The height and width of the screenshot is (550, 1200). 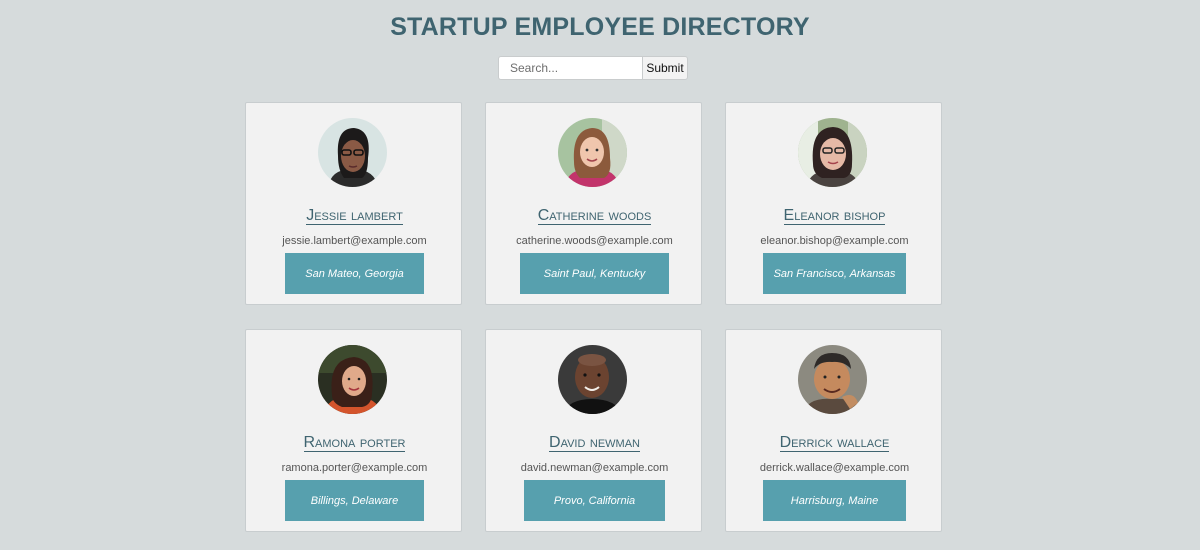 What do you see at coordinates (594, 468) in the screenshot?
I see `employee-email: david.newman@example.com` at bounding box center [594, 468].